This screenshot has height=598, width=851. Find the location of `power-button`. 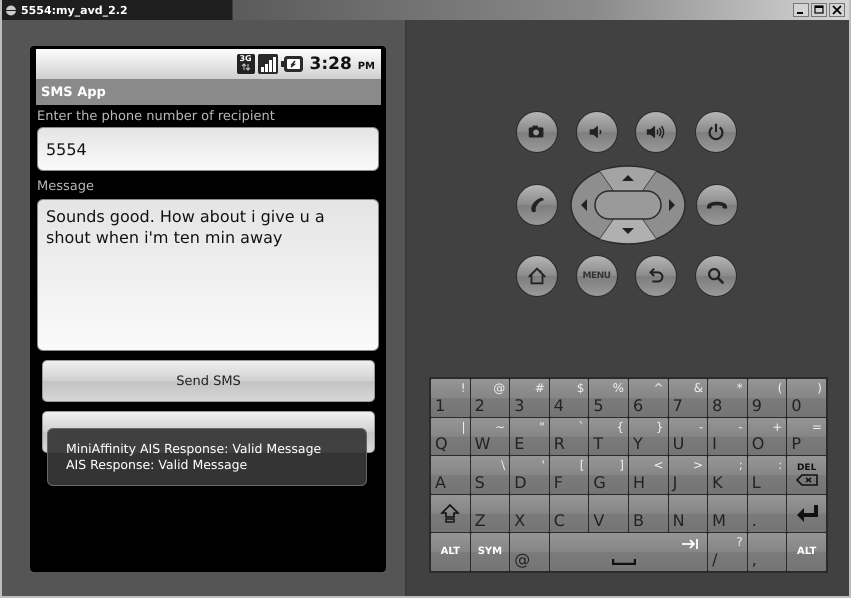

power-button is located at coordinates (715, 132).